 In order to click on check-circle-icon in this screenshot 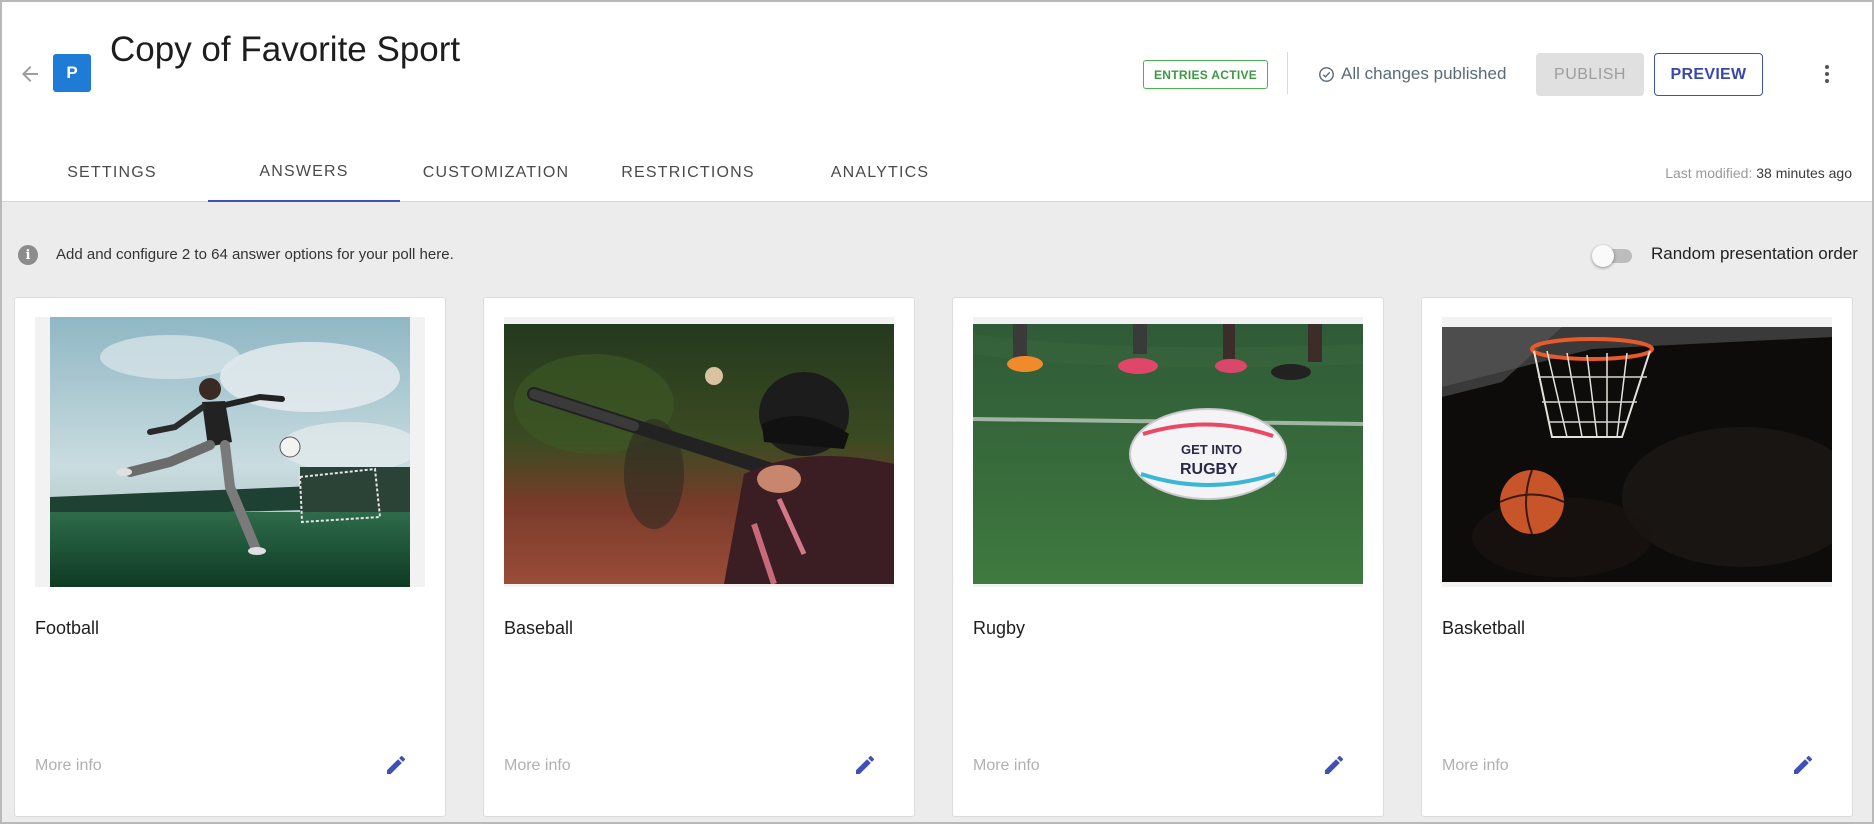, I will do `click(1326, 74)`.